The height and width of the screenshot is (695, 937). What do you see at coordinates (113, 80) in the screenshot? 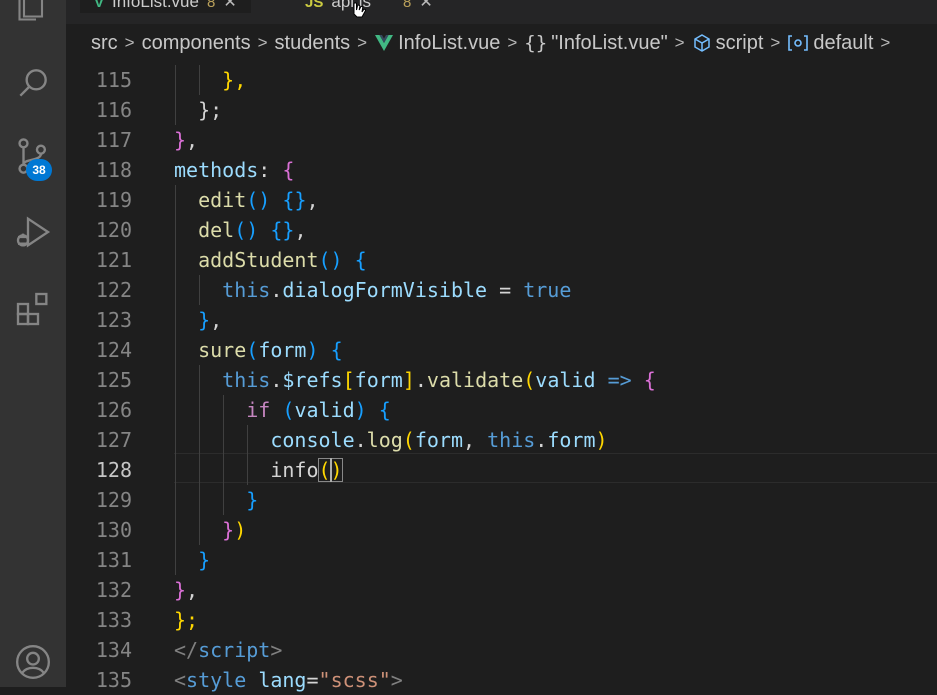
I see `line-number: 115` at bounding box center [113, 80].